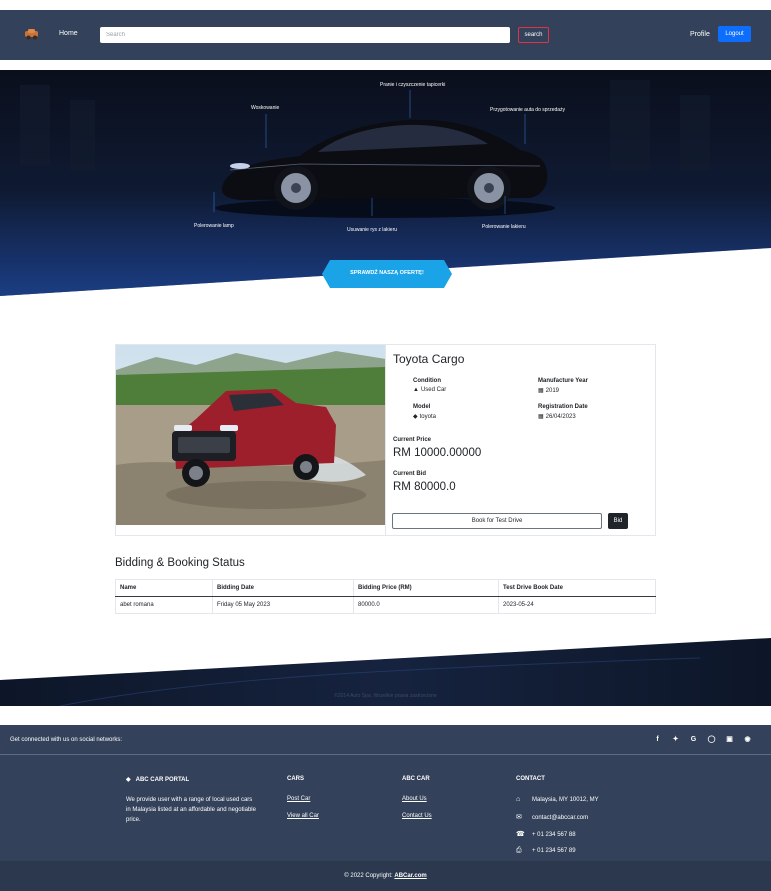 Image resolution: width=771 pixels, height=891 pixels. What do you see at coordinates (552, 391) in the screenshot?
I see `year-text: 2019` at bounding box center [552, 391].